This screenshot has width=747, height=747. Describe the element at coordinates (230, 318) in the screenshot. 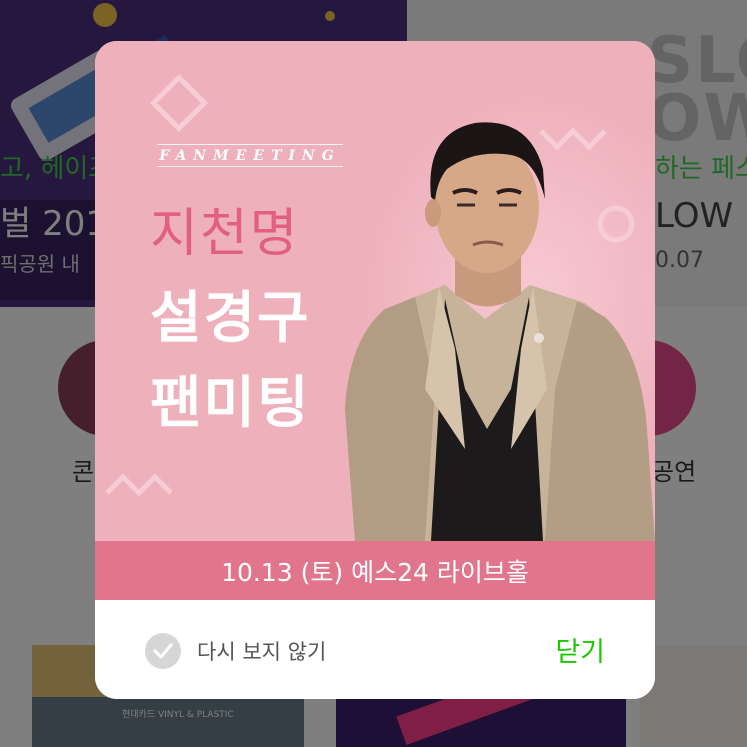

I see `poster-title-line2: 설경구` at that location.